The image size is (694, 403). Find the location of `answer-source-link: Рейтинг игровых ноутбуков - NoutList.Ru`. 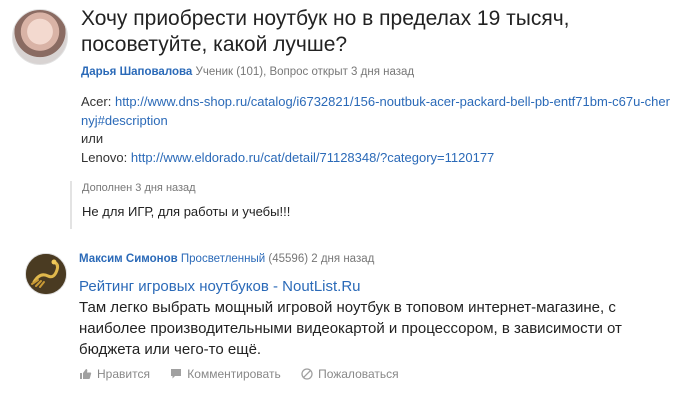

answer-source-link: Рейтинг игровых ноутбуков - NoutList.Ru is located at coordinates (220, 286).